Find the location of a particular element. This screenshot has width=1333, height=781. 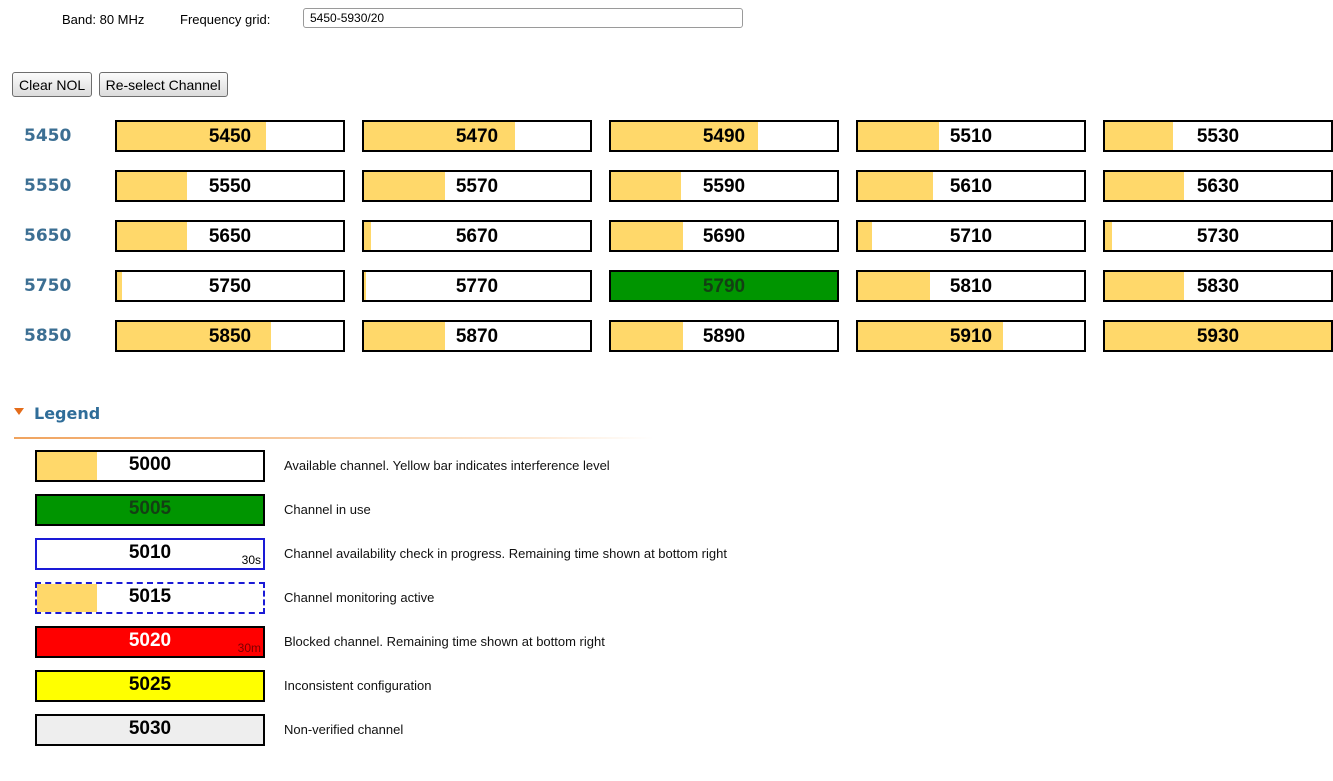

channel-frequency: 5930 is located at coordinates (1218, 336).